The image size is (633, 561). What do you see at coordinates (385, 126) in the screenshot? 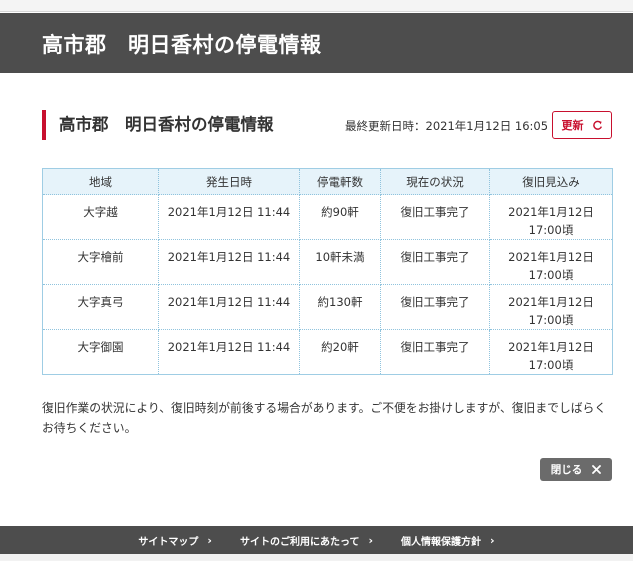
I see `last-updated-label: 最終更新日時：` at bounding box center [385, 126].